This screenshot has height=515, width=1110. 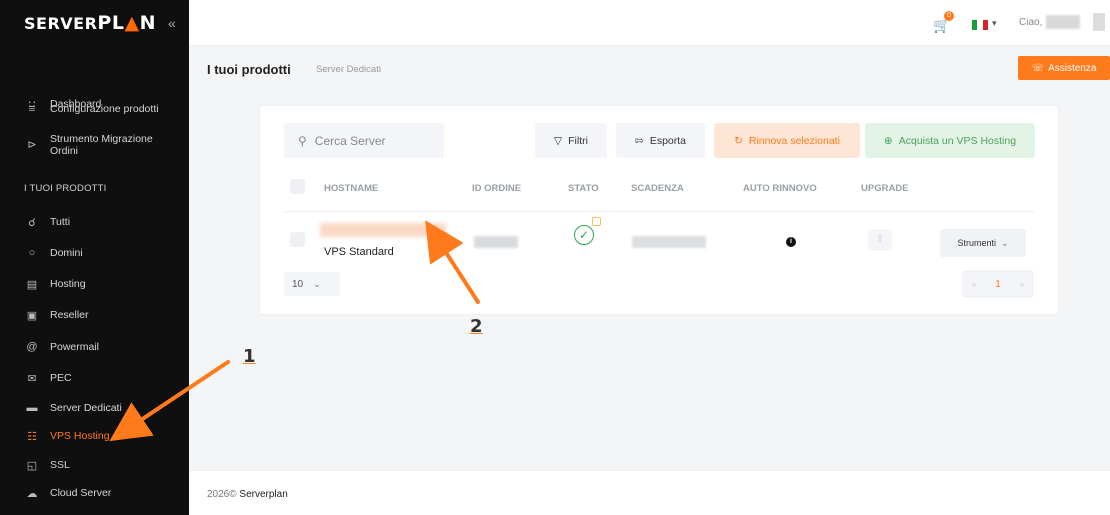 What do you see at coordinates (80, 436) in the screenshot?
I see `sidebar-item-label: VPS Hosting` at bounding box center [80, 436].